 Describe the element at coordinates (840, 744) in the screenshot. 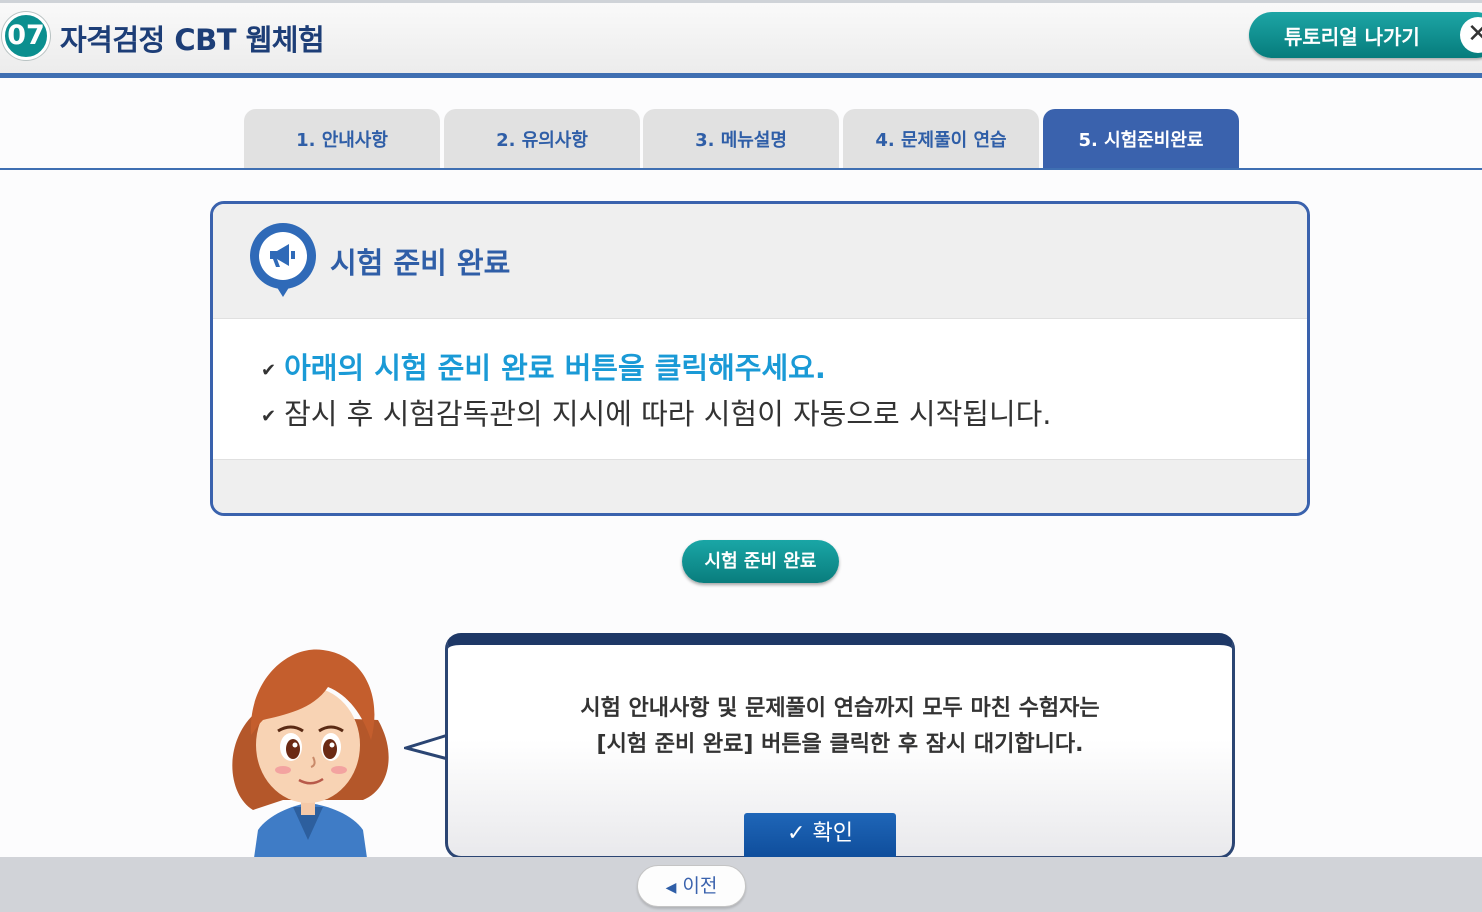

I see `bubble-text-line2: [시험 준비 완료] 버튼을 클릭한 후 잠시 대기합니다.` at that location.